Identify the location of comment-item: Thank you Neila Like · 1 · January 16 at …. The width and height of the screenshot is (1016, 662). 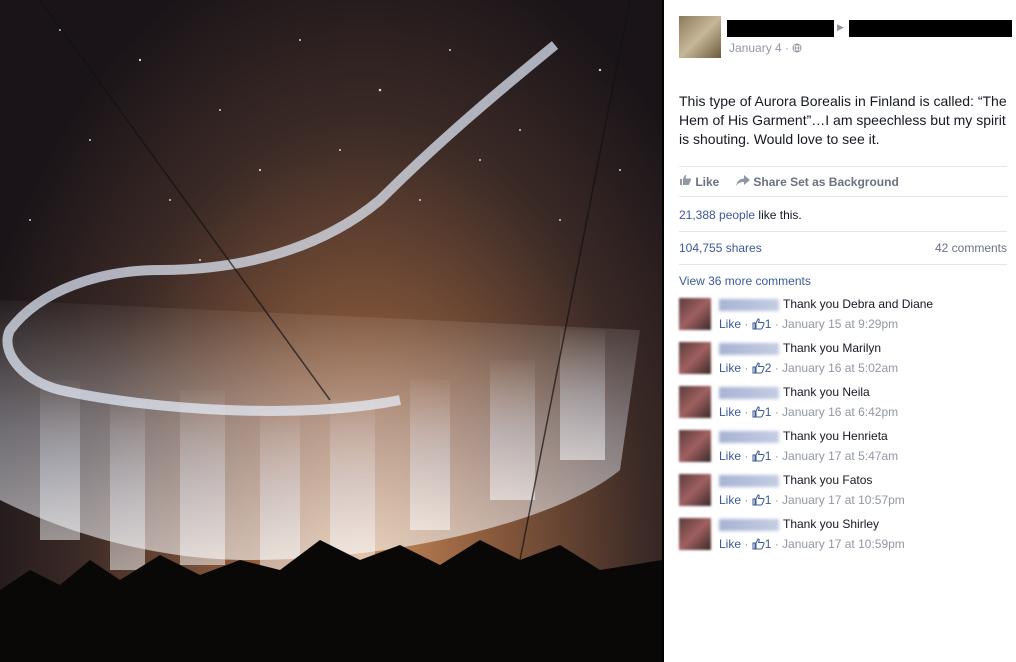
(844, 405).